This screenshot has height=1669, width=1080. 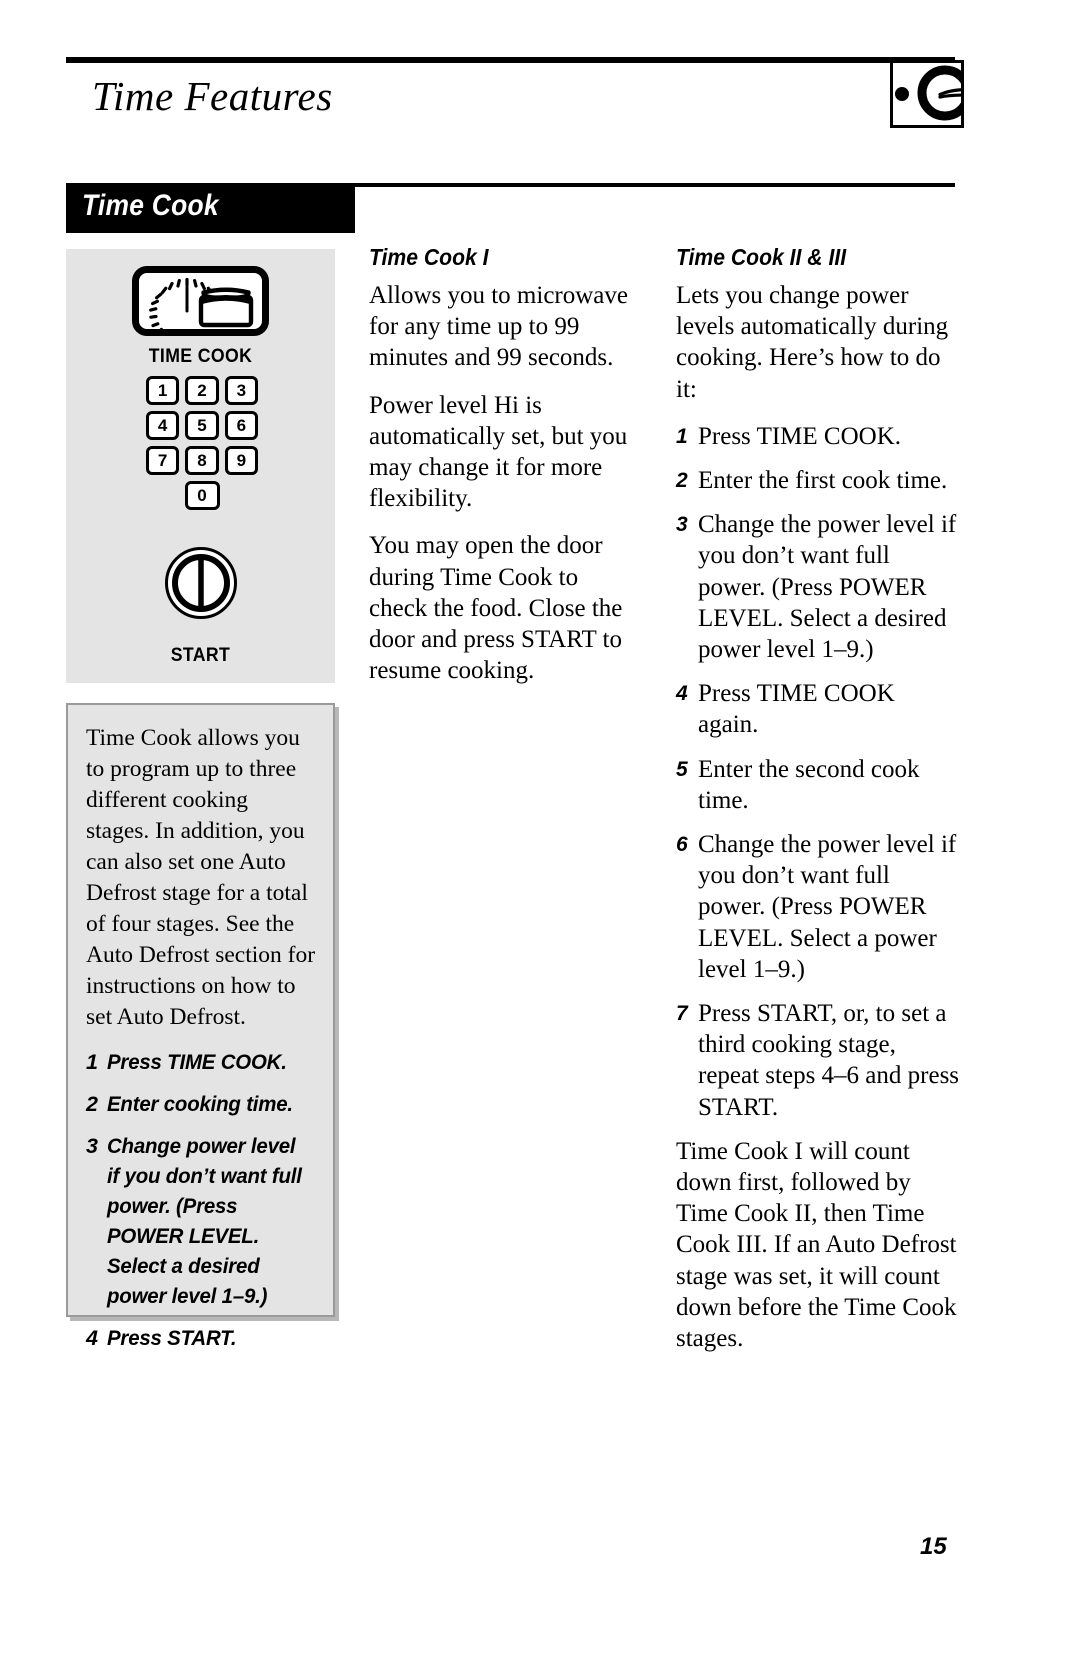 What do you see at coordinates (939, 93) in the screenshot?
I see `logo-circle-icon` at bounding box center [939, 93].